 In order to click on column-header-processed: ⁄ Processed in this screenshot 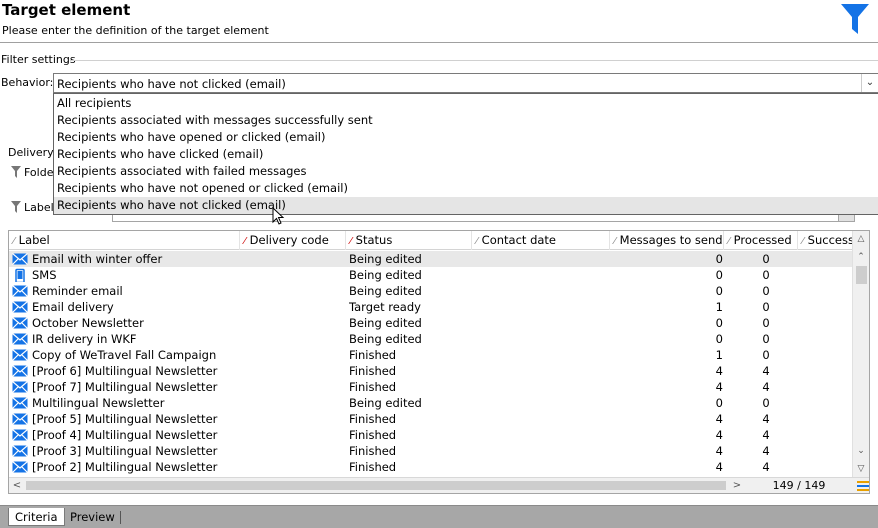, I will do `click(760, 240)`.